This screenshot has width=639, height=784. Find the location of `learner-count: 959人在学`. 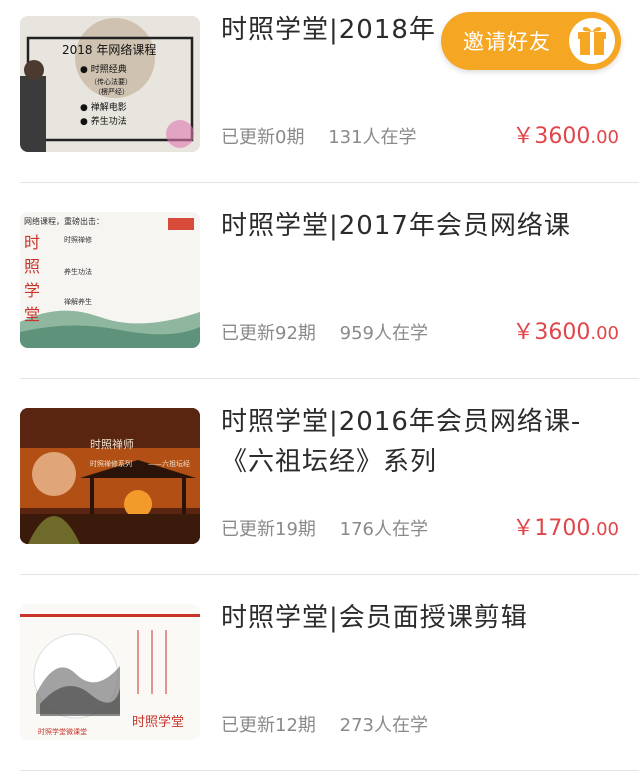

learner-count: 959人在学 is located at coordinates (383, 333).